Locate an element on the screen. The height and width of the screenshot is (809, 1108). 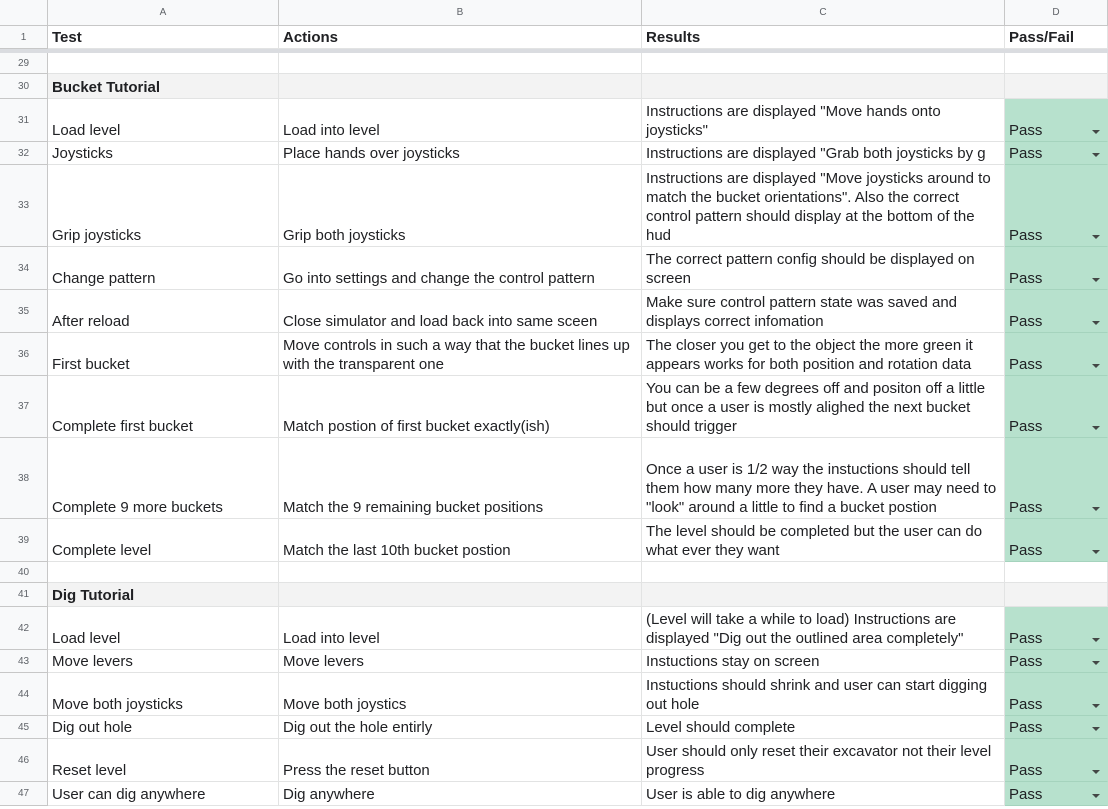
test-cell: Grip joysticks is located at coordinates (163, 206).